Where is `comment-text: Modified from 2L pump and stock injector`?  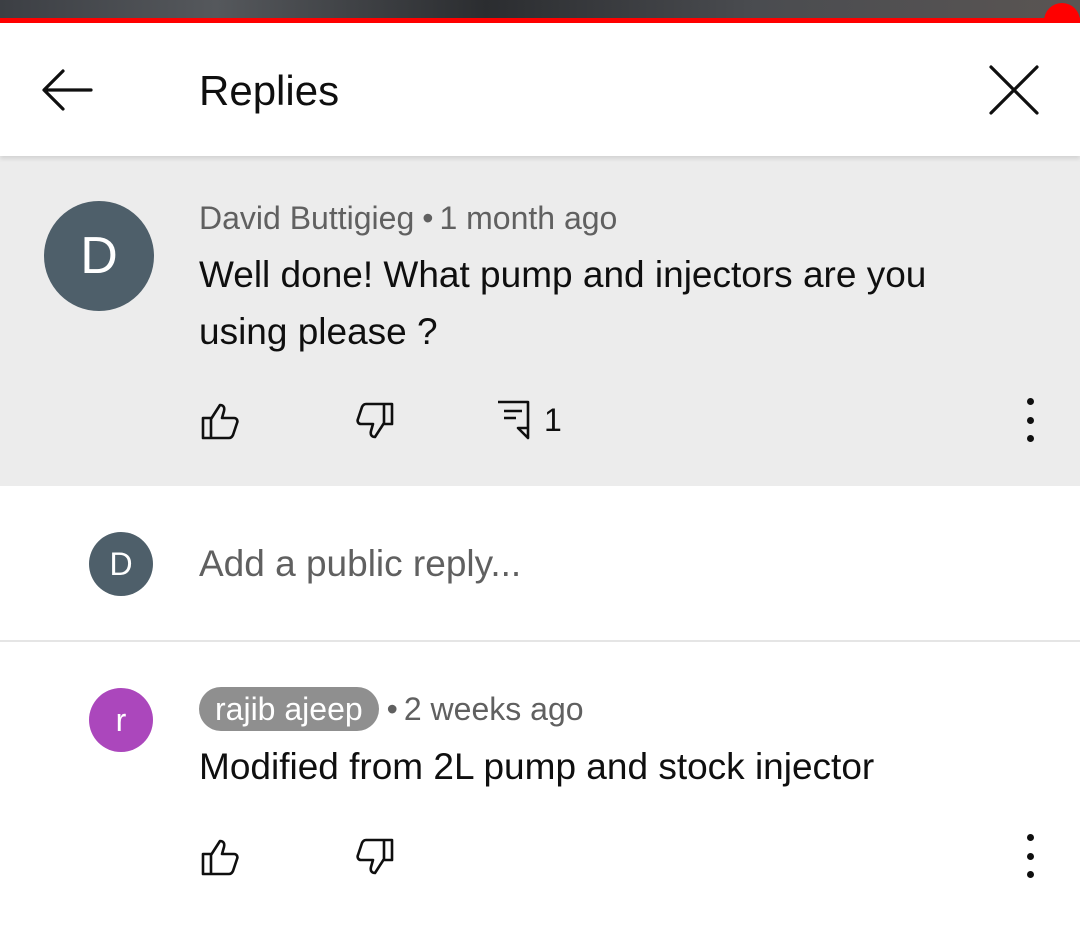
comment-text: Modified from 2L pump and stock injector is located at coordinates (537, 766).